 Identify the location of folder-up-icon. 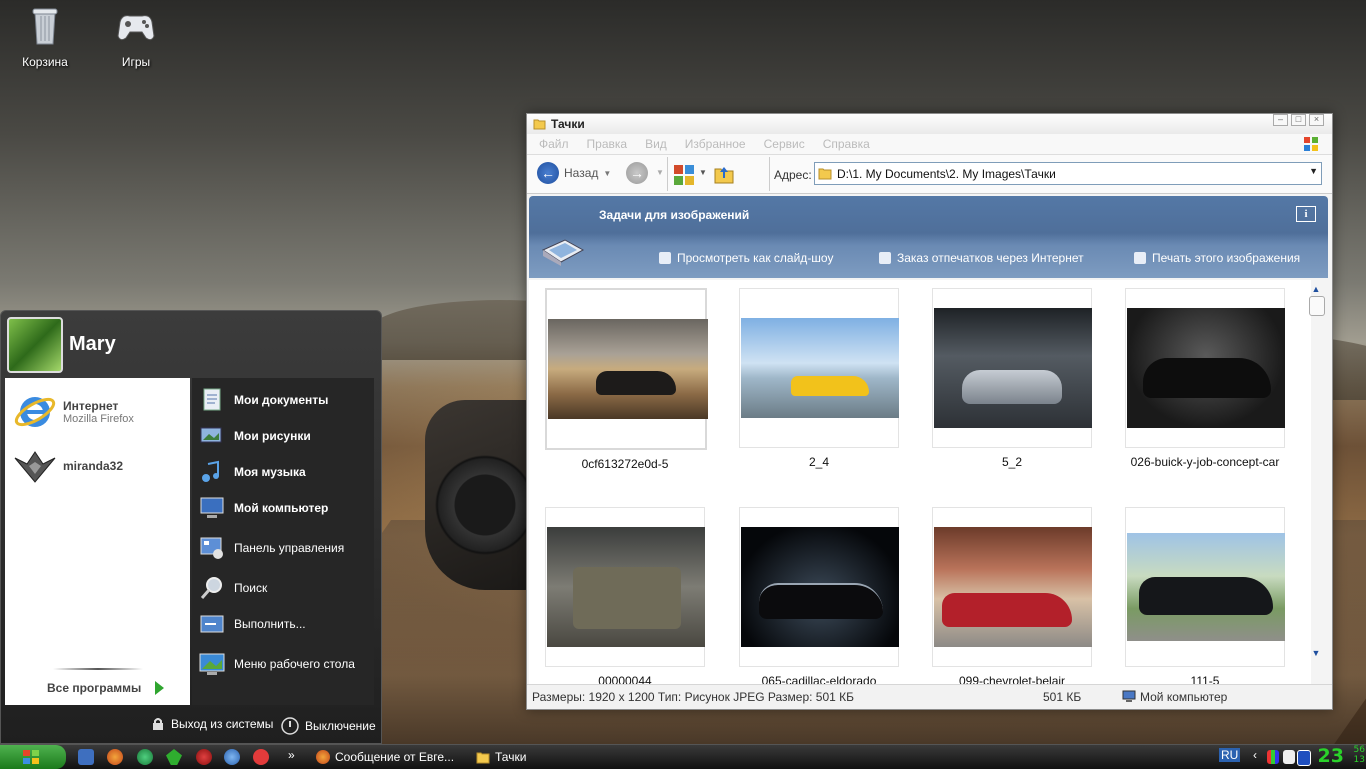
(724, 174).